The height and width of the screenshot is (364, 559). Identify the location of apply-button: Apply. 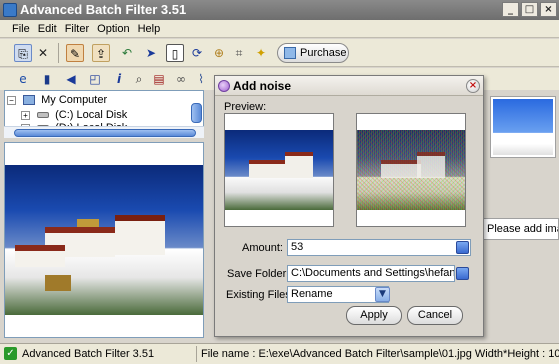
(374, 315).